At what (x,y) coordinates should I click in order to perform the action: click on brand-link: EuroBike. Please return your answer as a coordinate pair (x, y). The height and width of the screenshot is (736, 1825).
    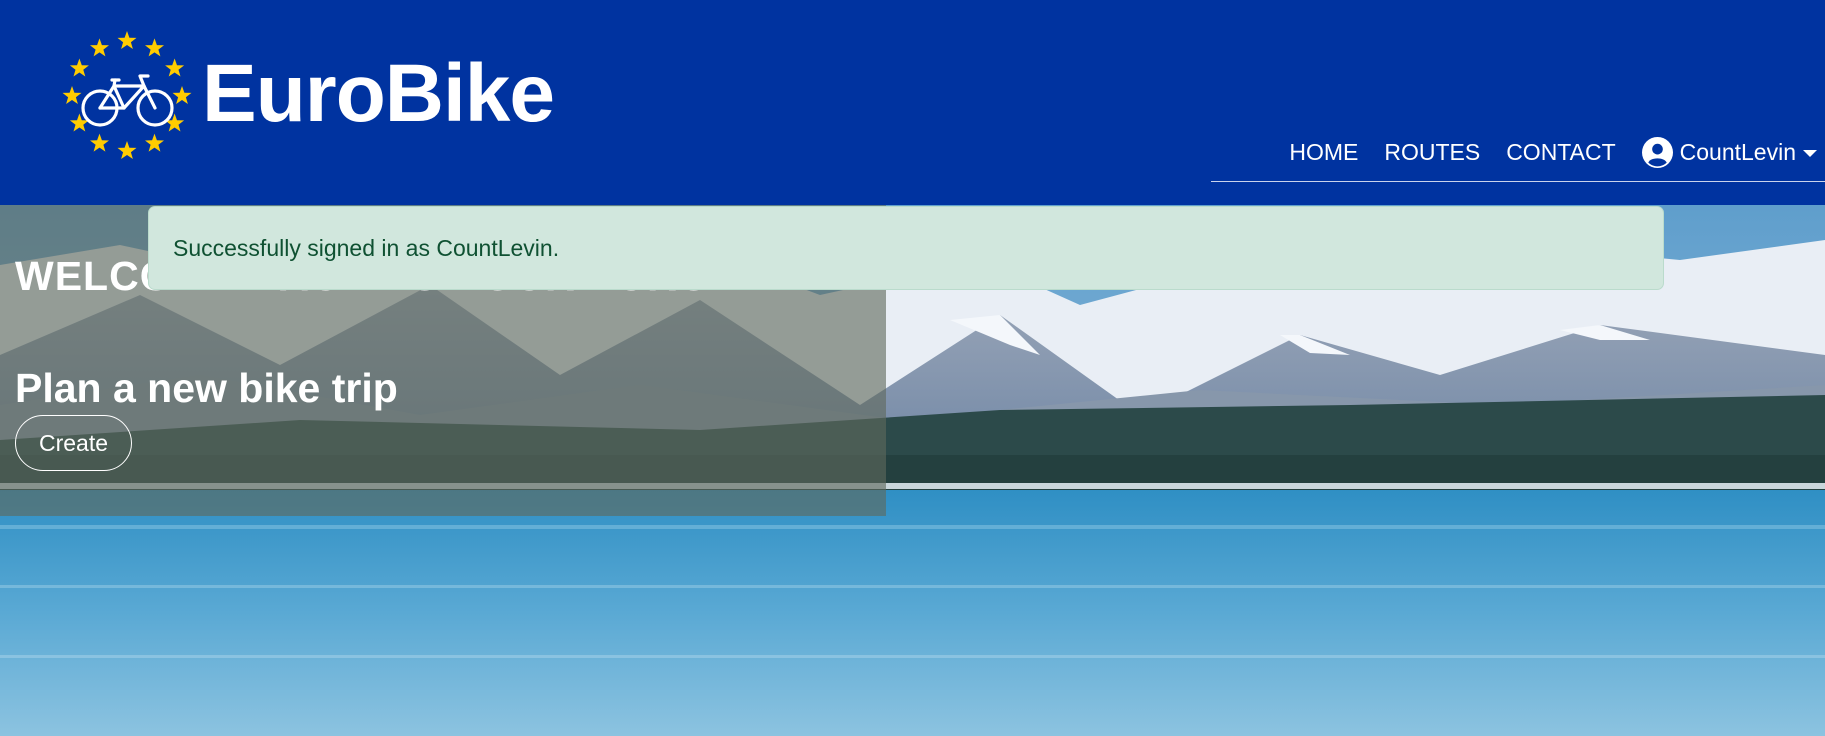
    Looking at the image, I should click on (308, 99).